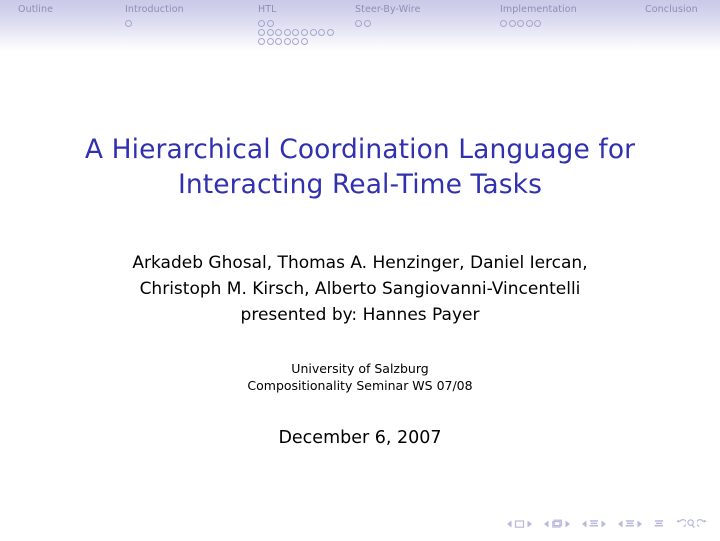 The height and width of the screenshot is (541, 720). I want to click on slide-icon, so click(519, 524).